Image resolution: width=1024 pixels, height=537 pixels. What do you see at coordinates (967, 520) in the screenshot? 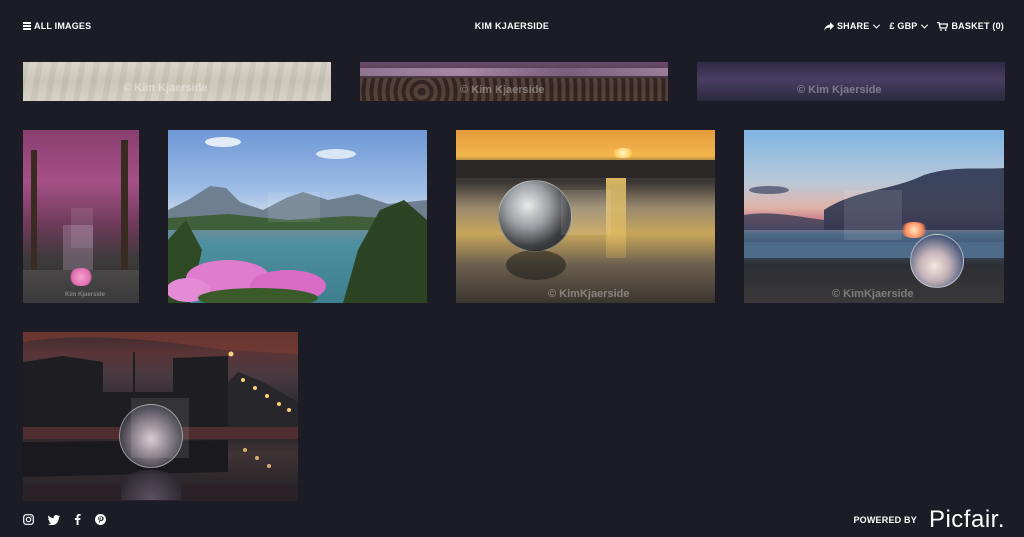
I see `picfair-logo: Picfair.` at bounding box center [967, 520].